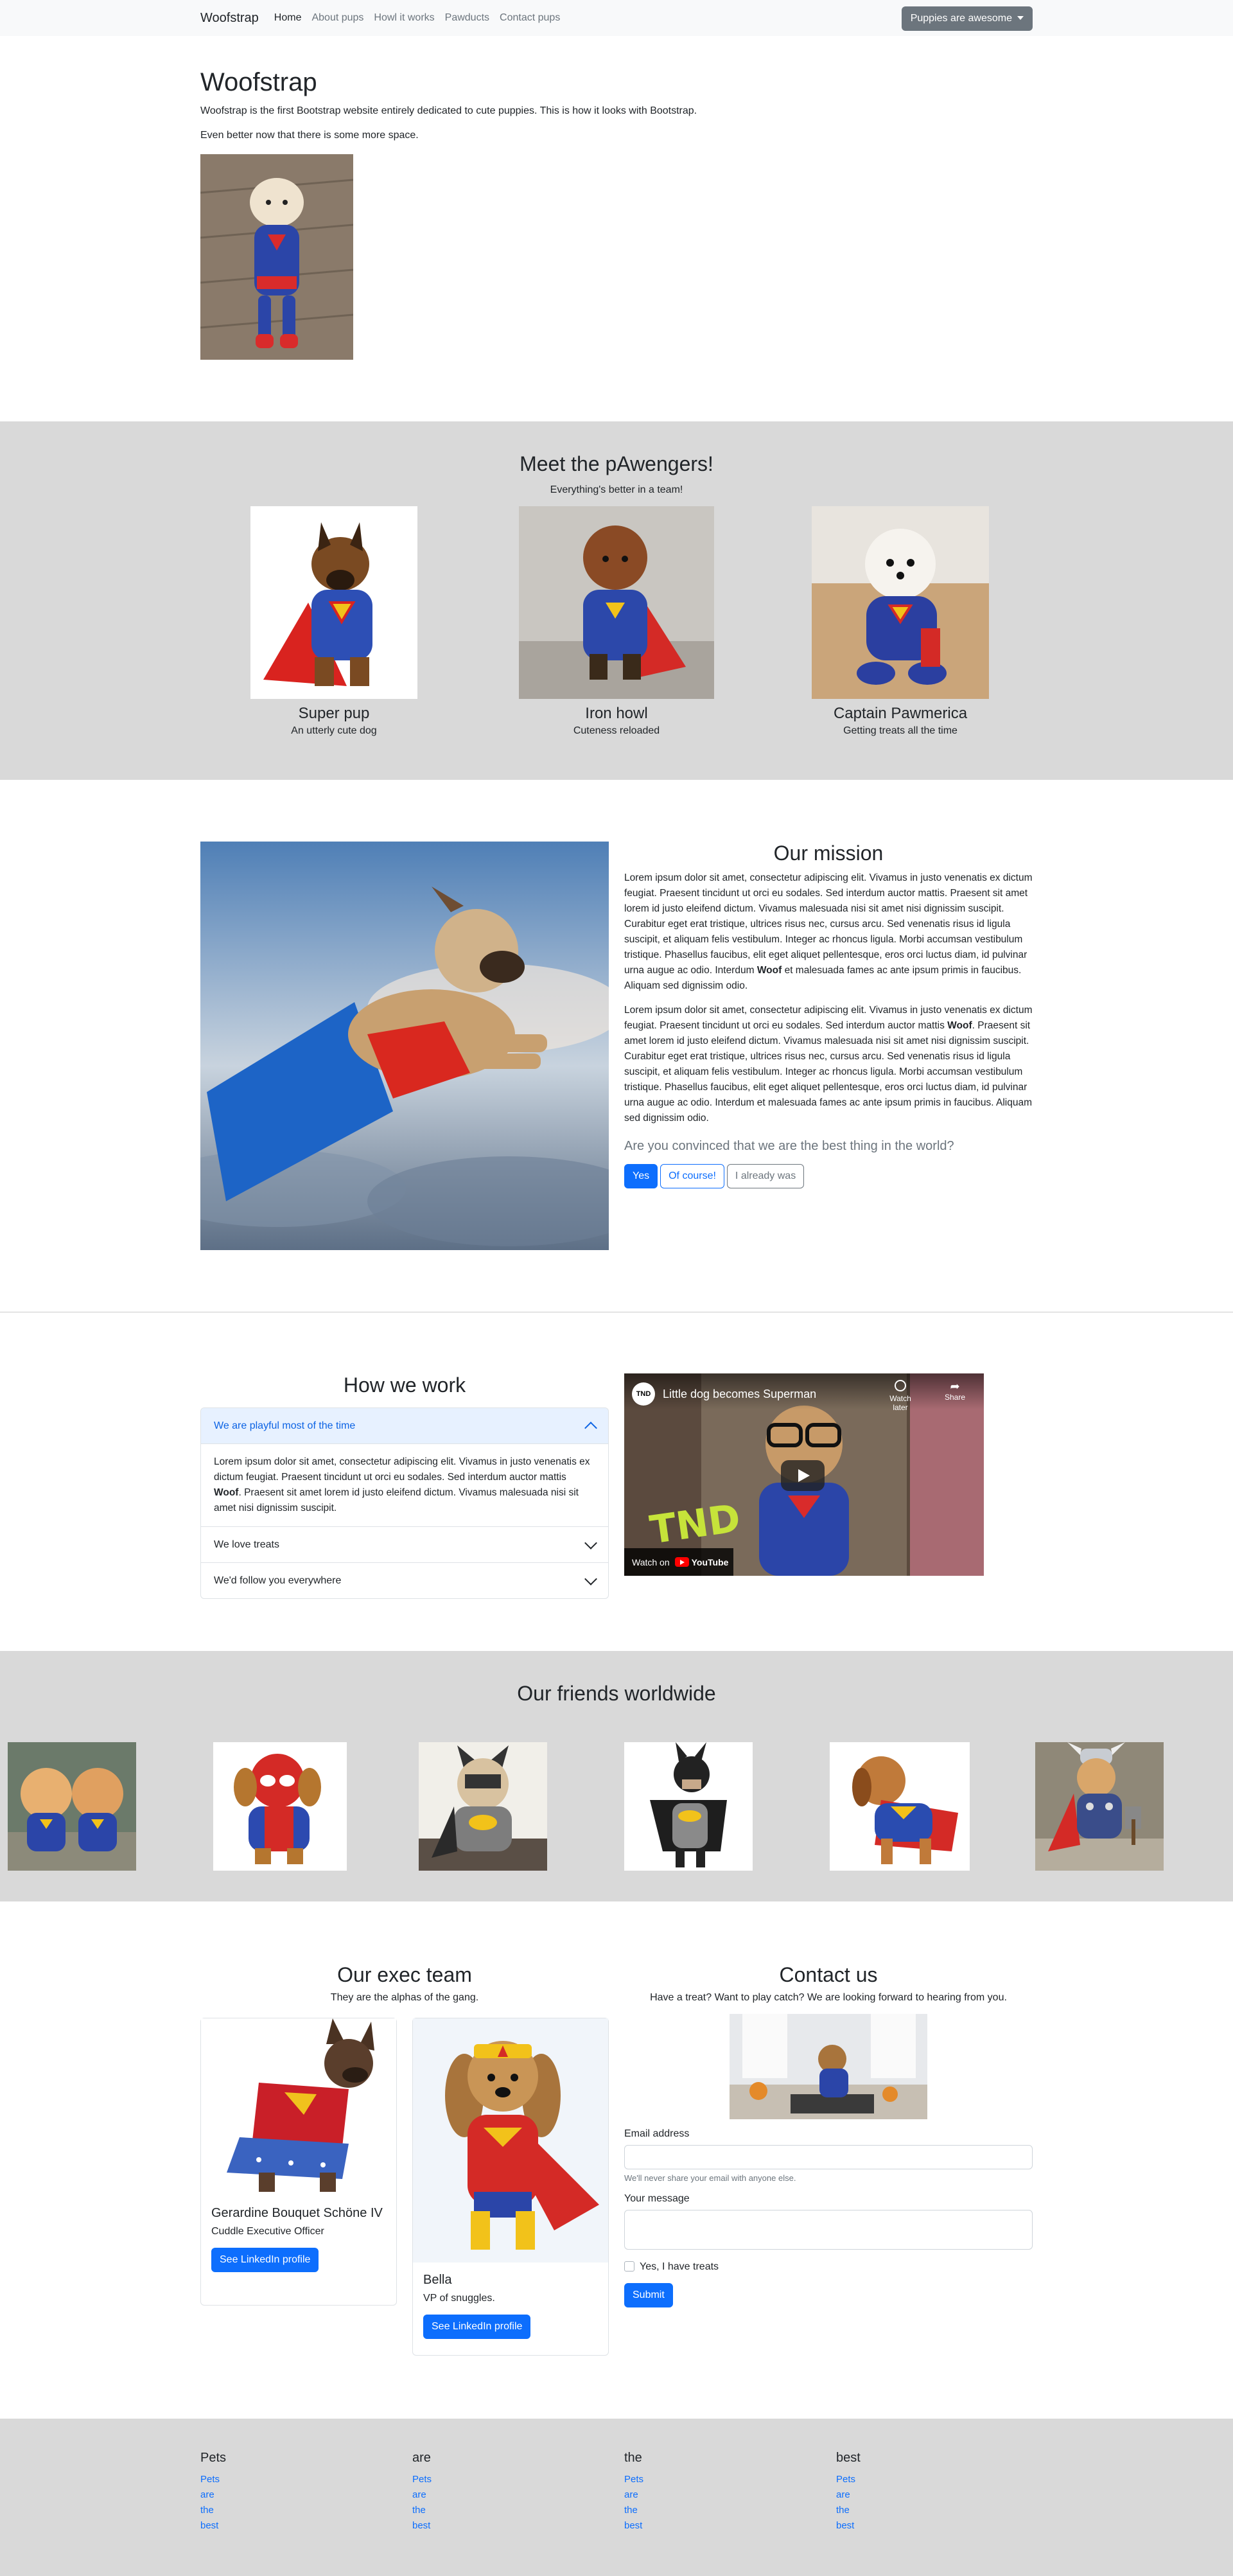 The width and height of the screenshot is (1233, 2576). What do you see at coordinates (288, 18) in the screenshot?
I see `nav-link-home: Home` at bounding box center [288, 18].